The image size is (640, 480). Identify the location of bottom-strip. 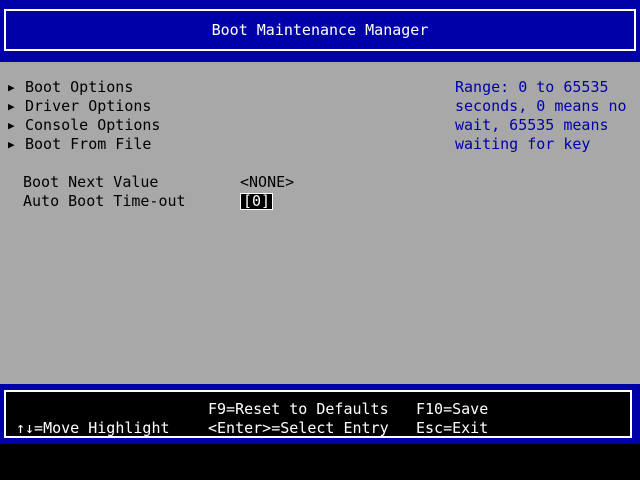
(320, 462).